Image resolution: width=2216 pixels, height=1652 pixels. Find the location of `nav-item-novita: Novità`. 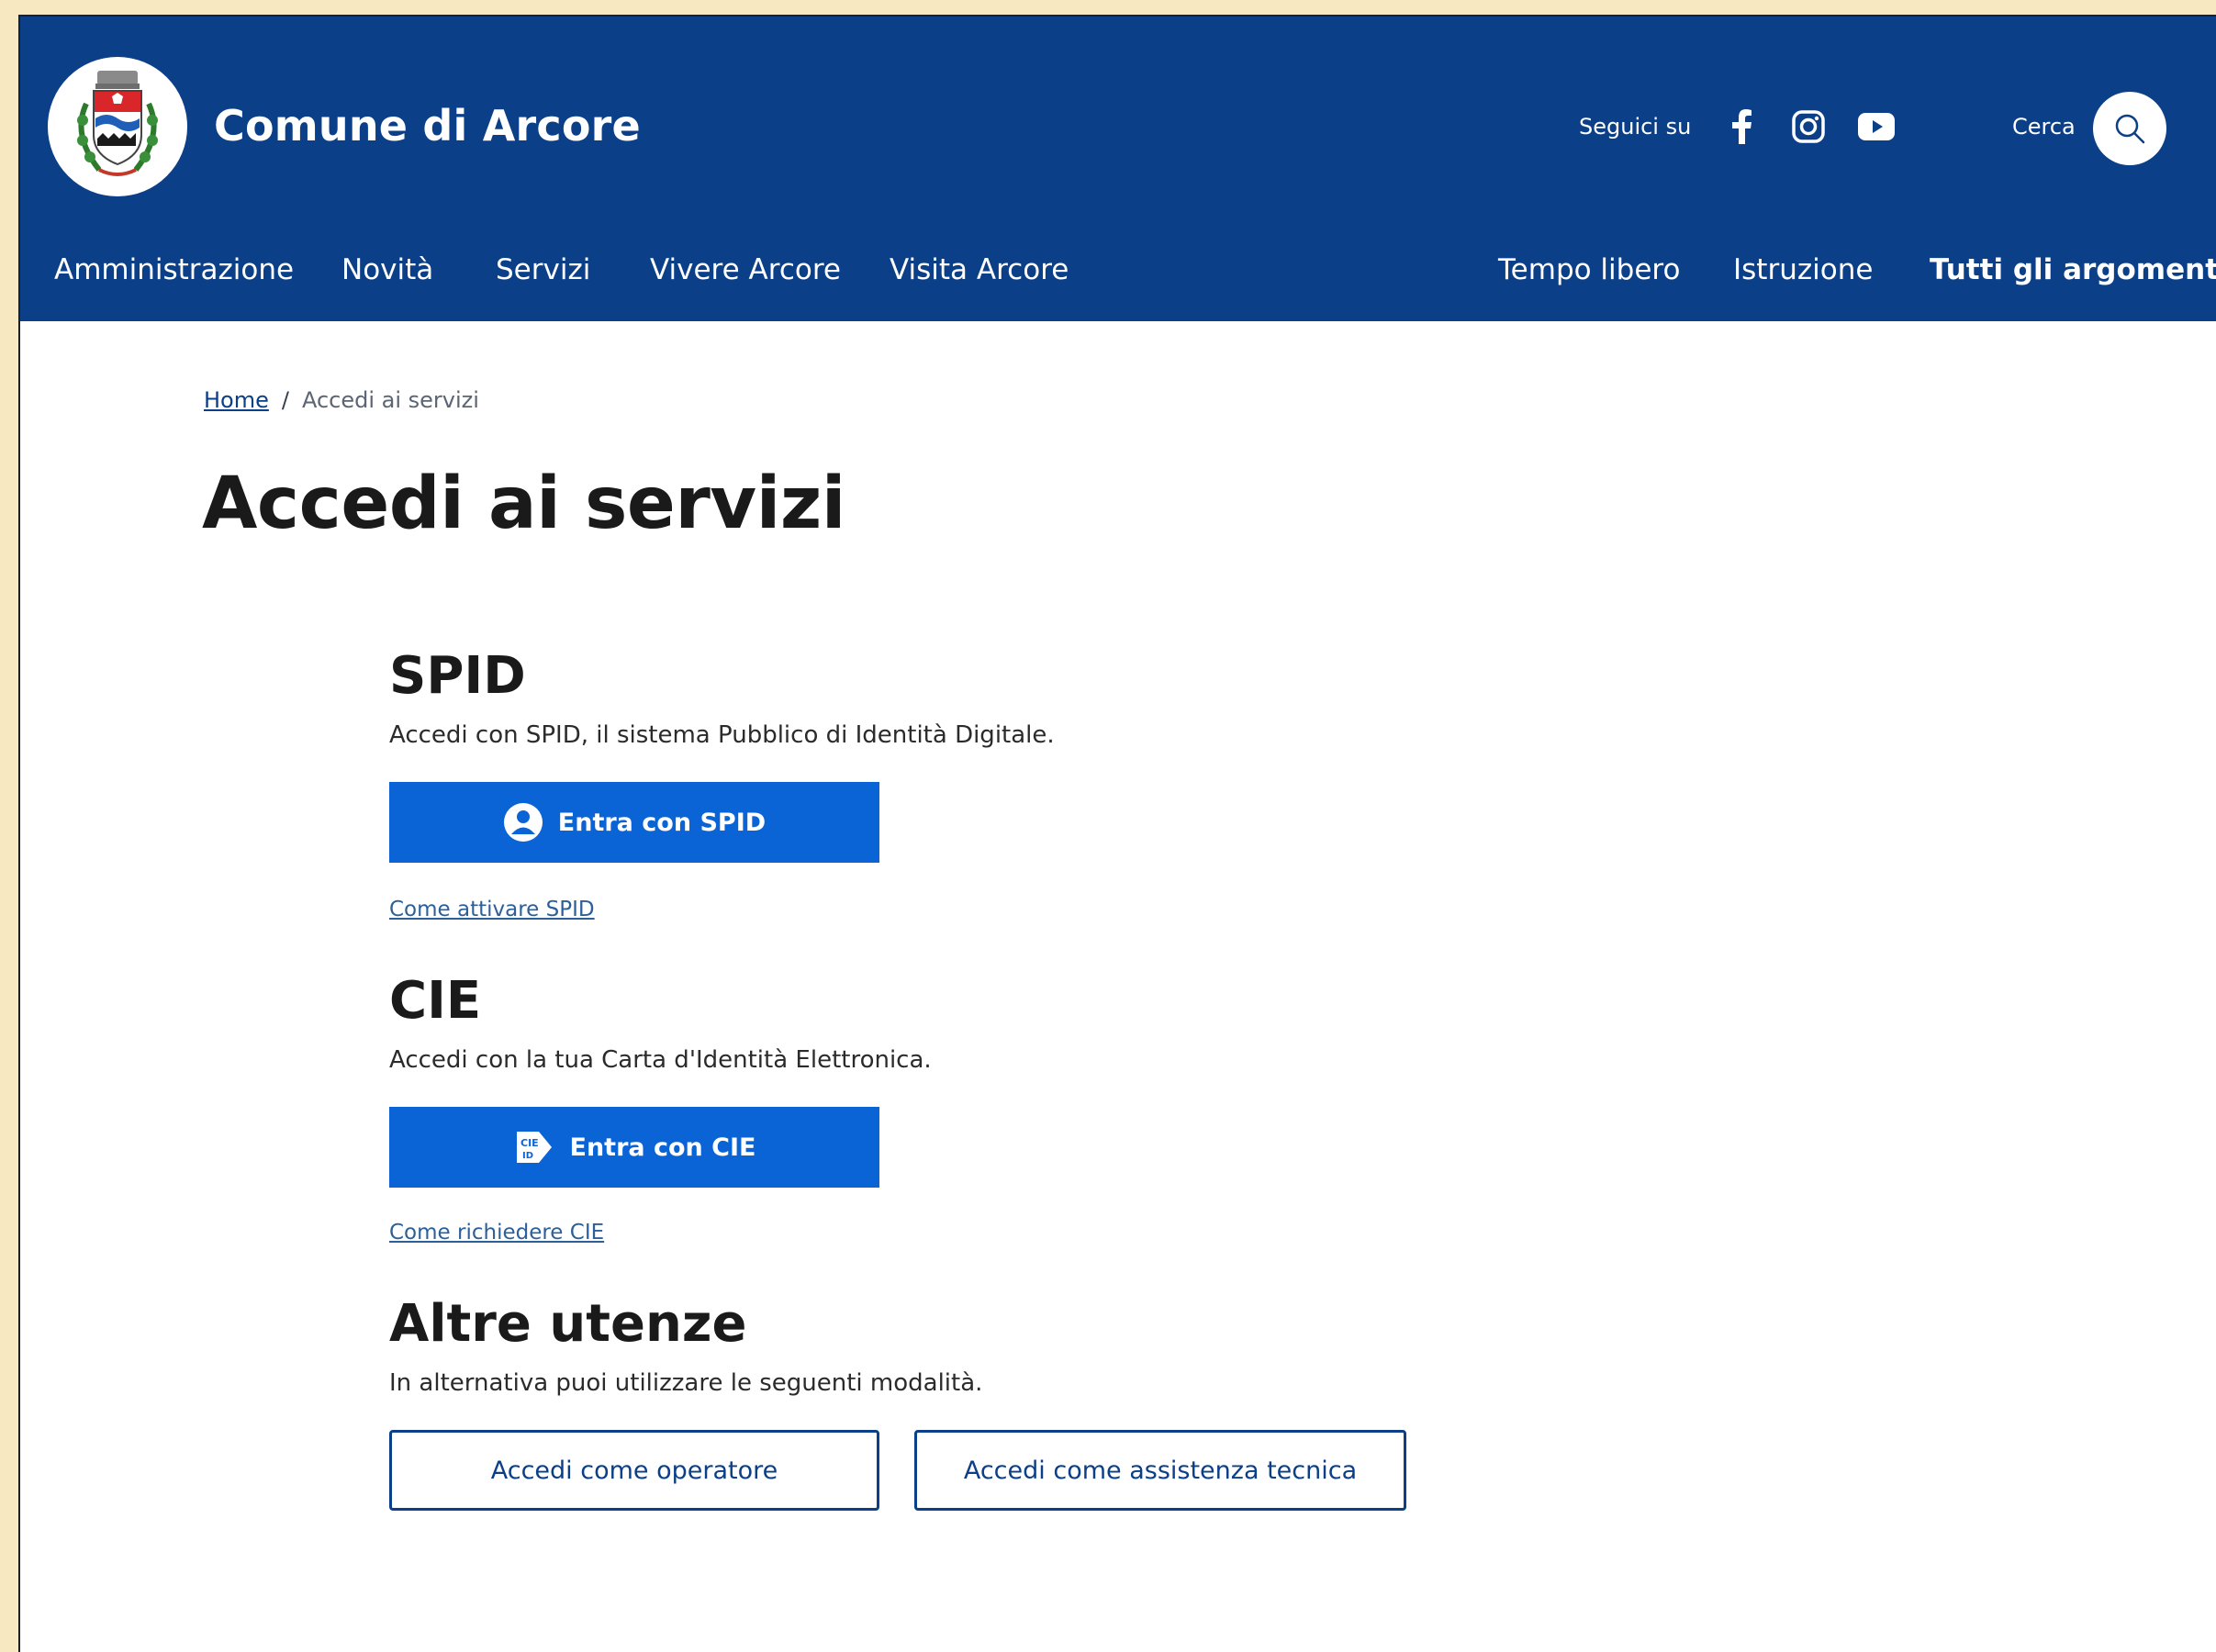

nav-item-novita: Novità is located at coordinates (387, 269).